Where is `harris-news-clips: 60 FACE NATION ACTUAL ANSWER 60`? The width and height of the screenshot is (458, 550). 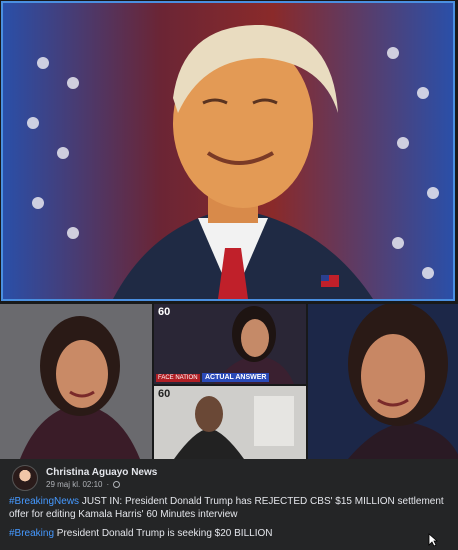 harris-news-clips: 60 FACE NATION ACTUAL ANSWER 60 is located at coordinates (230, 381).